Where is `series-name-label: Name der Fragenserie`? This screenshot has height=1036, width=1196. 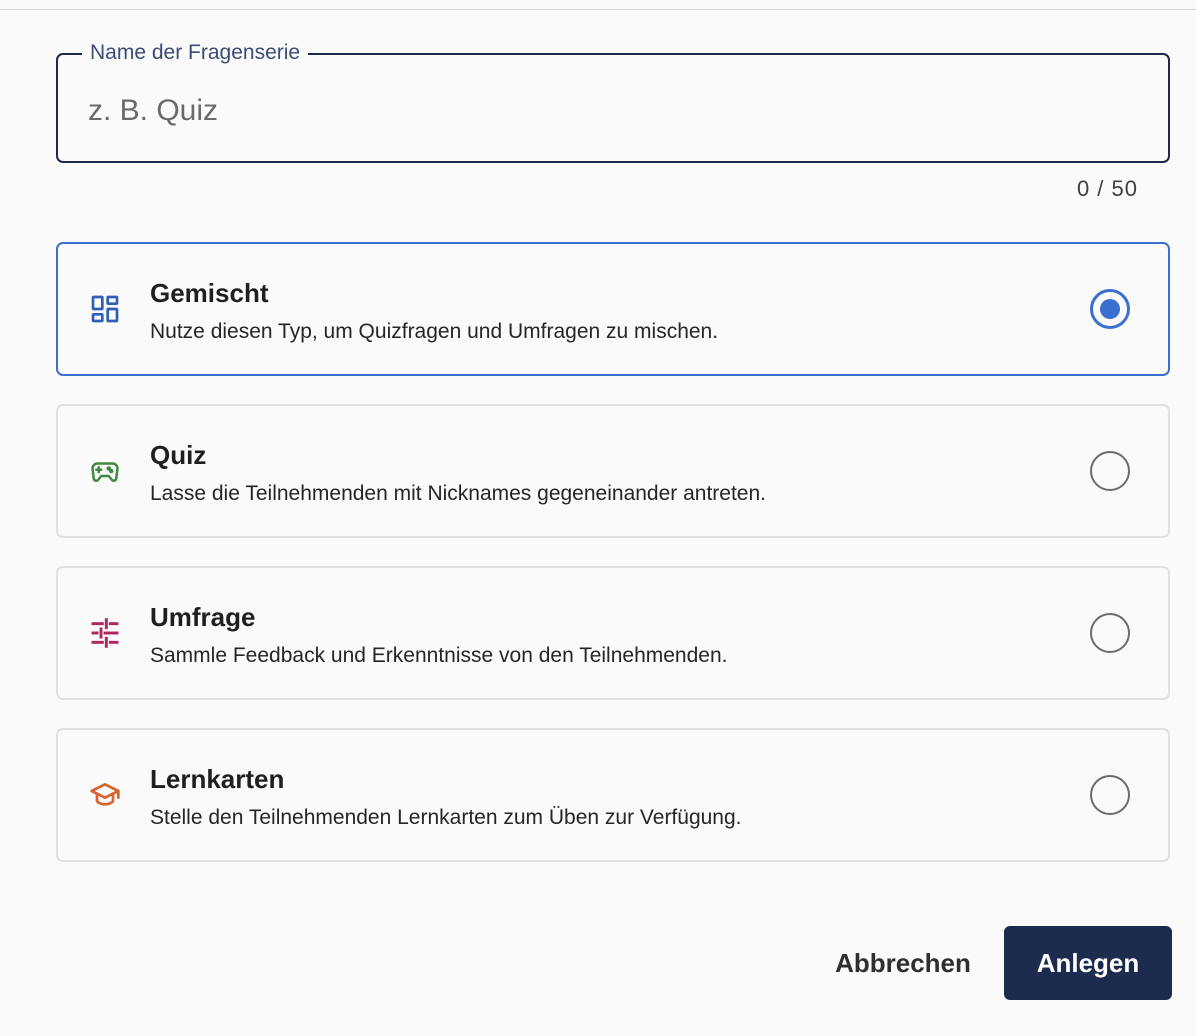 series-name-label: Name der Fragenserie is located at coordinates (195, 53).